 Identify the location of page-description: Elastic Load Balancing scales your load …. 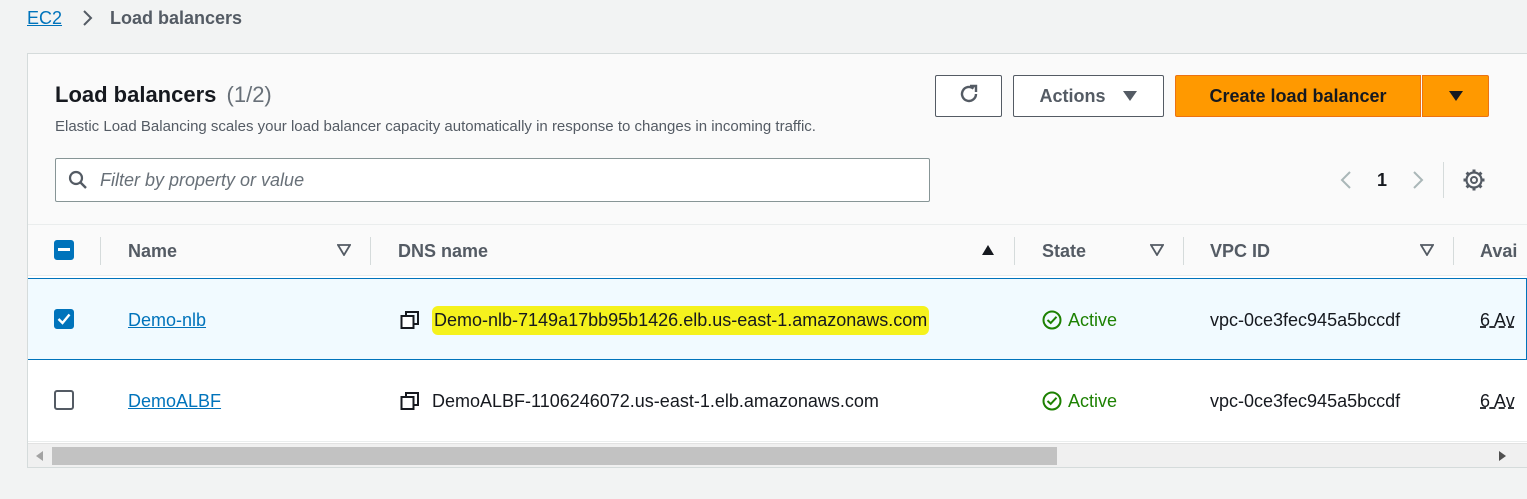
(435, 126).